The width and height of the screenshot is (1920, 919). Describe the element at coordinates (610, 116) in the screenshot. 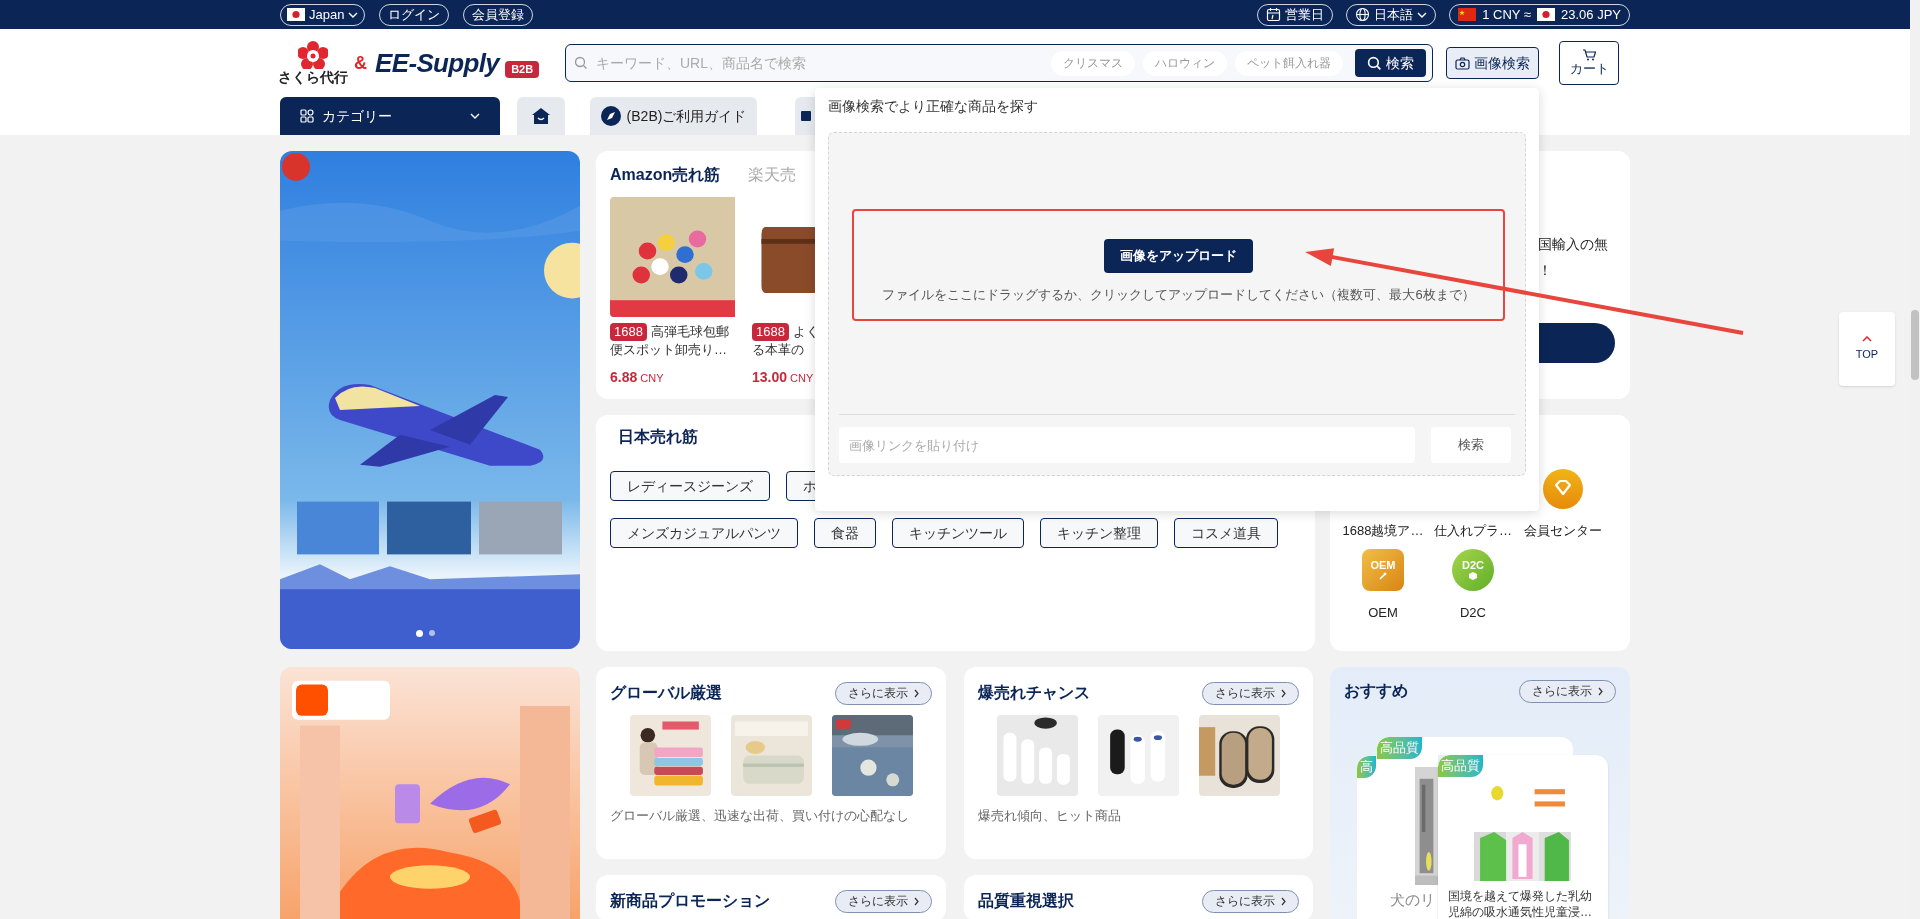

I see `compass-icon` at that location.